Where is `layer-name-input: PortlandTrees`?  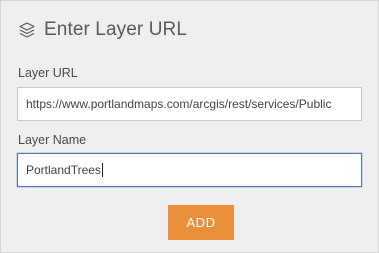 layer-name-input: PortlandTrees is located at coordinates (189, 170).